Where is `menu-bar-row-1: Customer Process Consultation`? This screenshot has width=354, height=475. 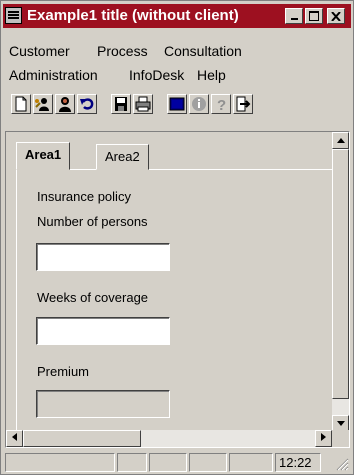 menu-bar-row-1: Customer Process Consultation is located at coordinates (177, 51).